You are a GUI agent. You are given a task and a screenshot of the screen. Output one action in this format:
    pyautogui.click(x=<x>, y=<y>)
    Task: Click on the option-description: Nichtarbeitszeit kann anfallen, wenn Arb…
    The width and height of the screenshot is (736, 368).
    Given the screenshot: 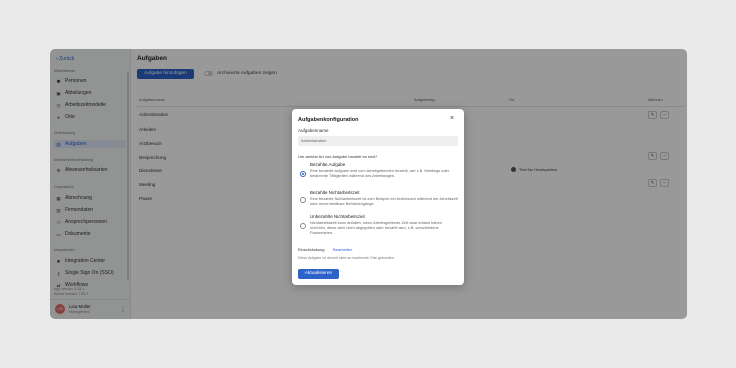 What is the action you would take?
    pyautogui.click(x=376, y=227)
    